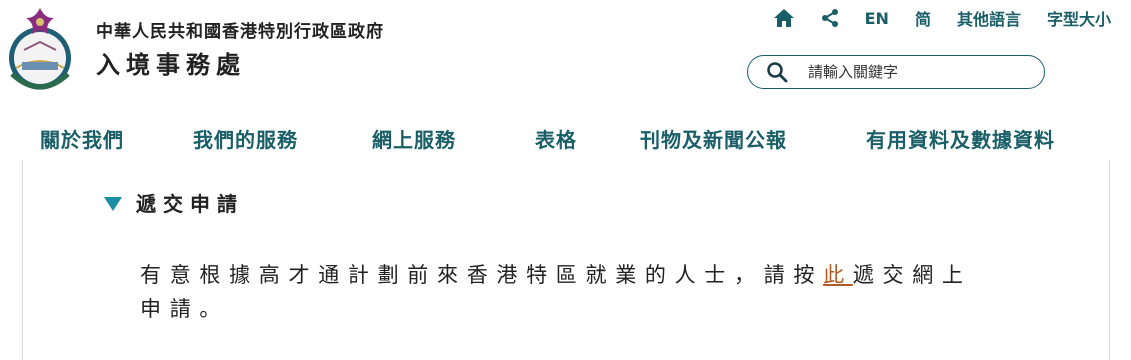 The width and height of the screenshot is (1131, 360). Describe the element at coordinates (556, 138) in the screenshot. I see `nav-forms: 表格` at that location.